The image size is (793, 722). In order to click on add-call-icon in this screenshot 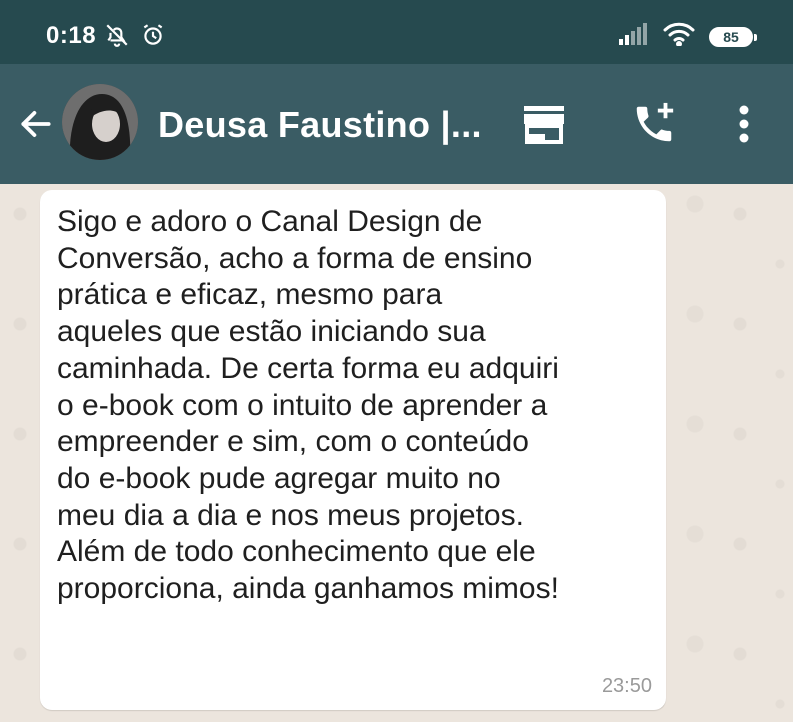, I will do `click(655, 122)`.